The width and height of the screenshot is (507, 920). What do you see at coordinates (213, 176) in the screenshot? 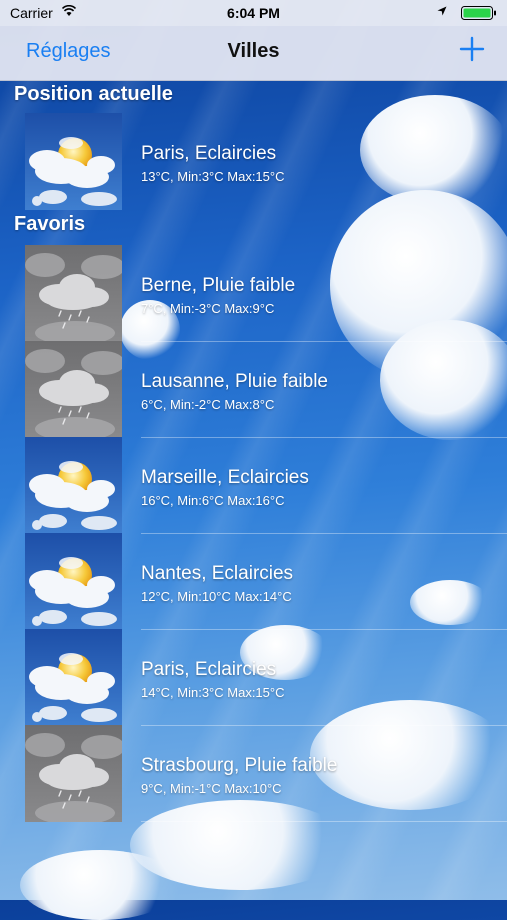
I see `city-temperatures: 13°C, Min:3°C Max:15°C` at bounding box center [213, 176].